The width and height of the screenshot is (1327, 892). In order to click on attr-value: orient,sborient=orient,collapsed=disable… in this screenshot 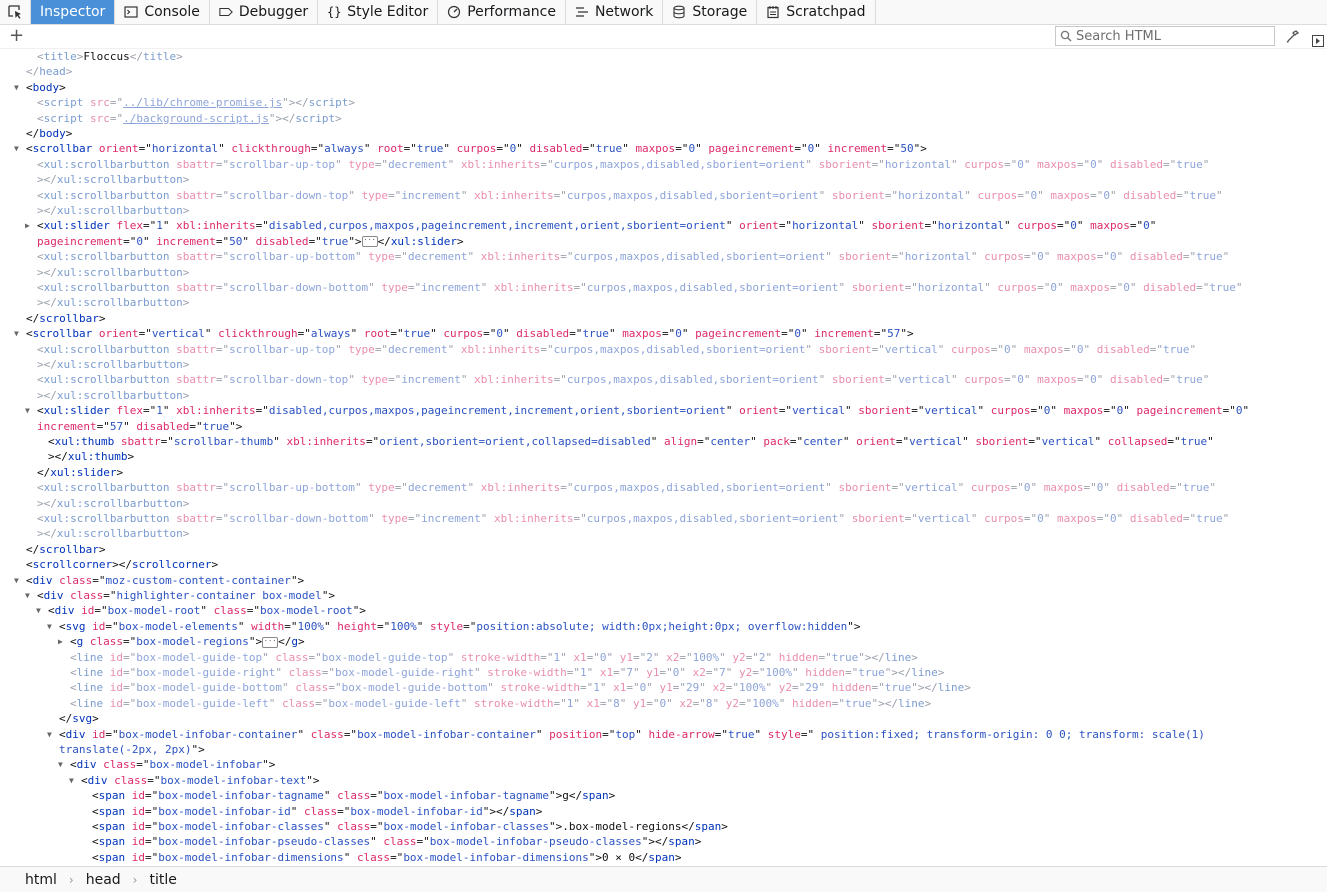, I will do `click(515, 441)`.